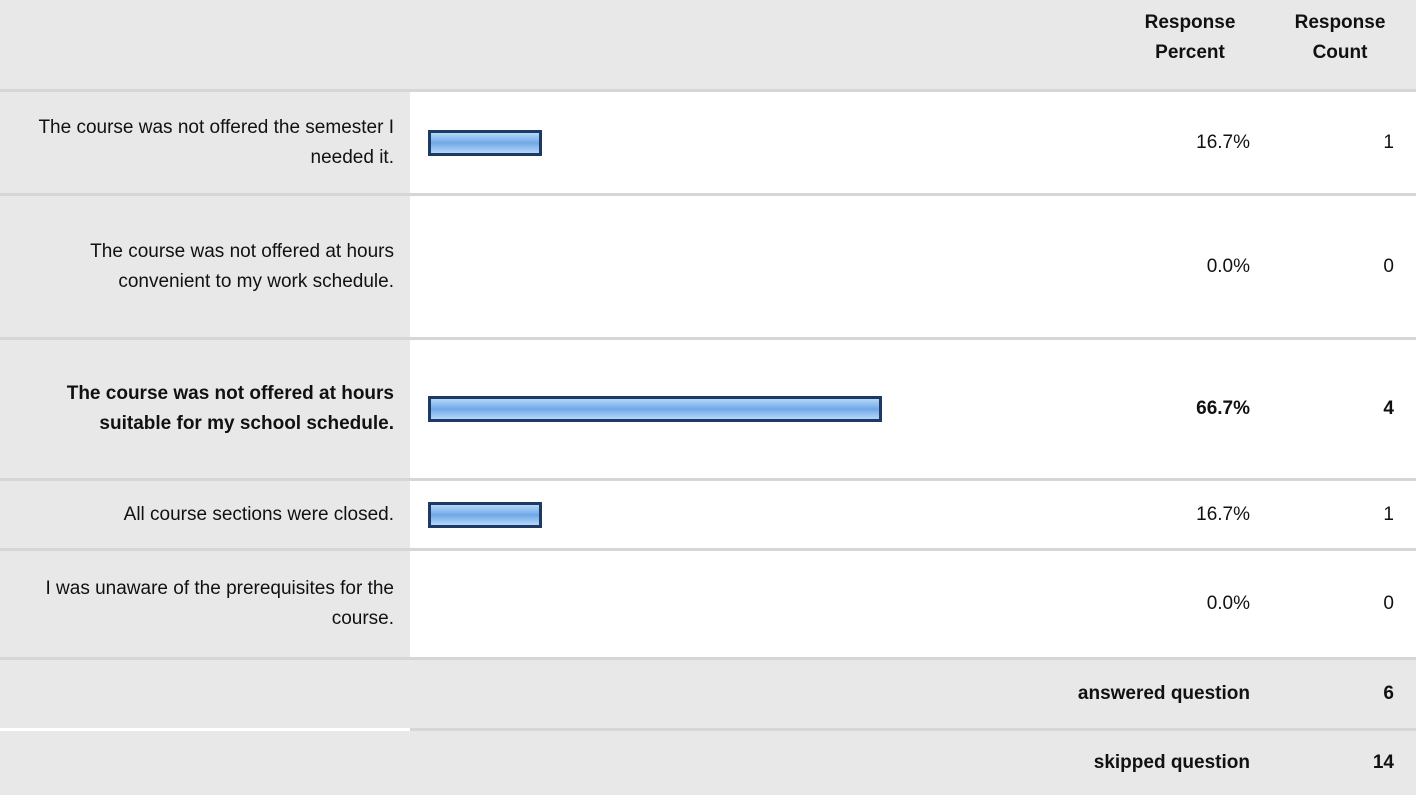 The height and width of the screenshot is (795, 1416). I want to click on skipped-question-value: 14, so click(1383, 762).